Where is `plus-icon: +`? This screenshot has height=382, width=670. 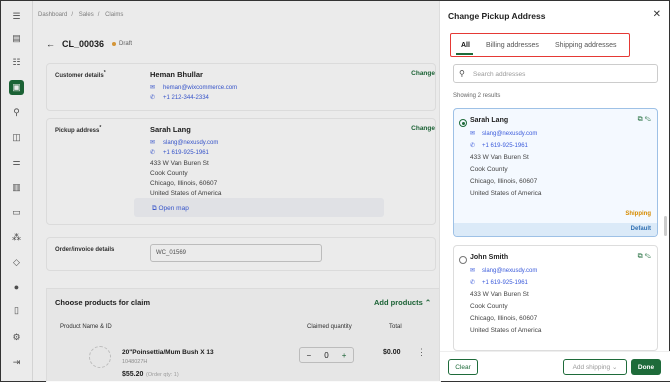 plus-icon: + is located at coordinates (344, 355).